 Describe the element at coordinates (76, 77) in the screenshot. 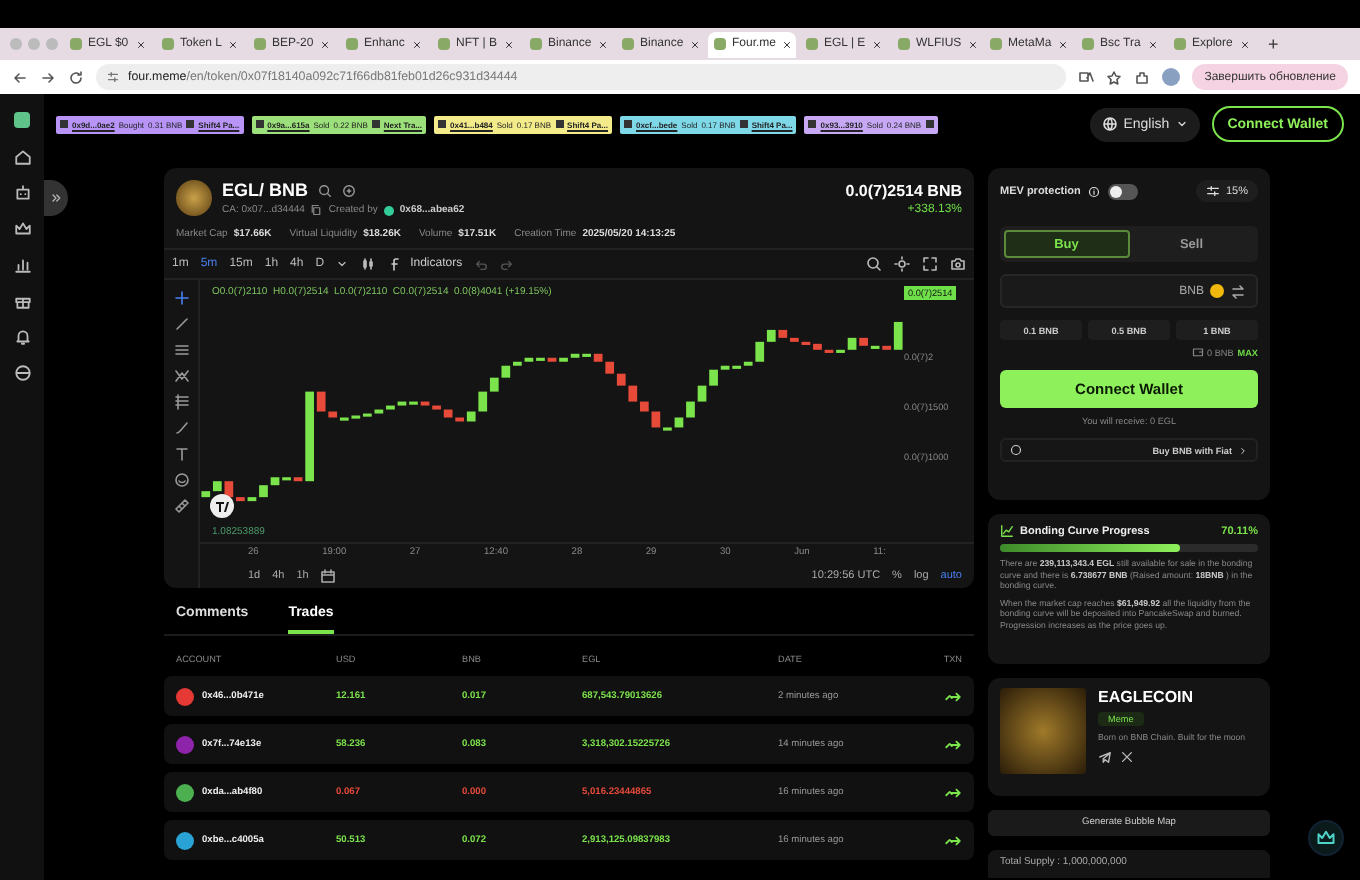

I see `reload-icon` at that location.